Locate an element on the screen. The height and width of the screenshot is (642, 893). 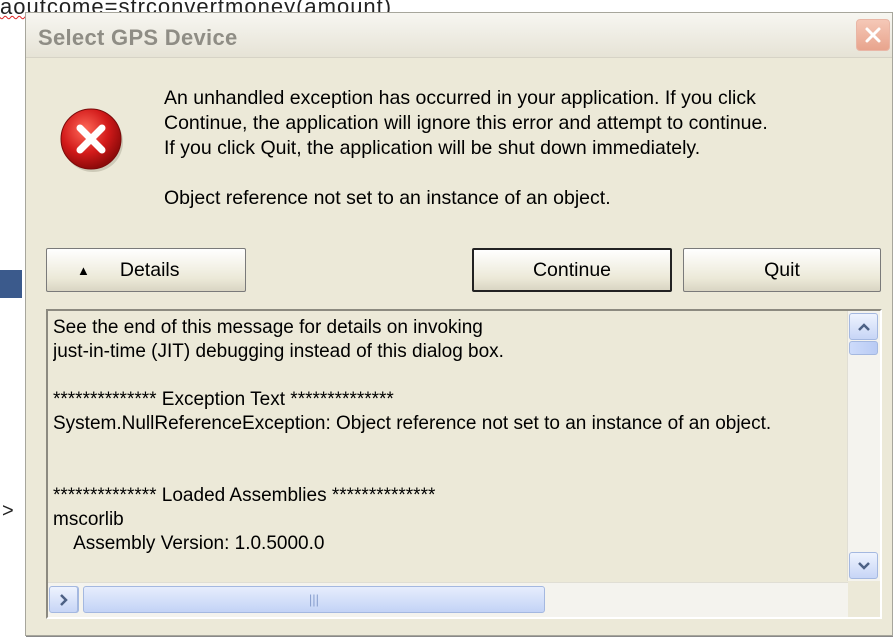
scroll-down-button is located at coordinates (863, 565).